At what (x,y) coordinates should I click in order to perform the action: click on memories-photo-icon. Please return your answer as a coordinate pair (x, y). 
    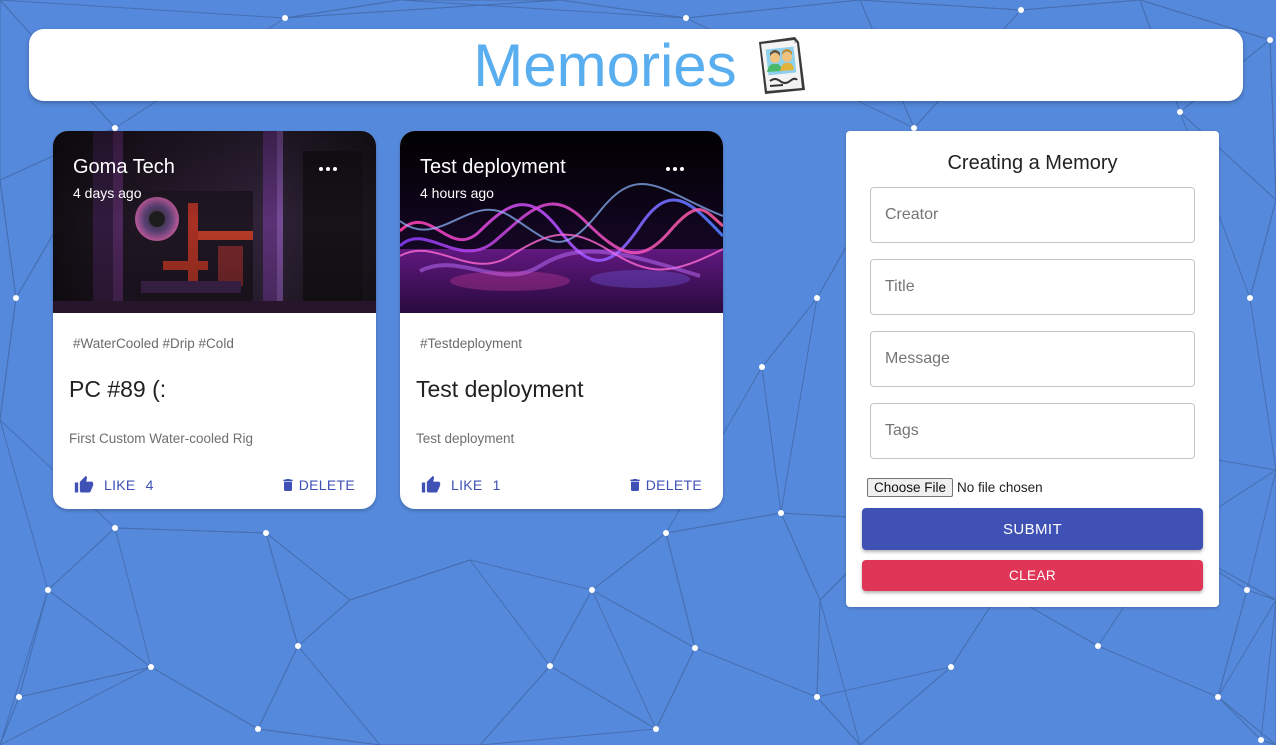
    Looking at the image, I should click on (781, 65).